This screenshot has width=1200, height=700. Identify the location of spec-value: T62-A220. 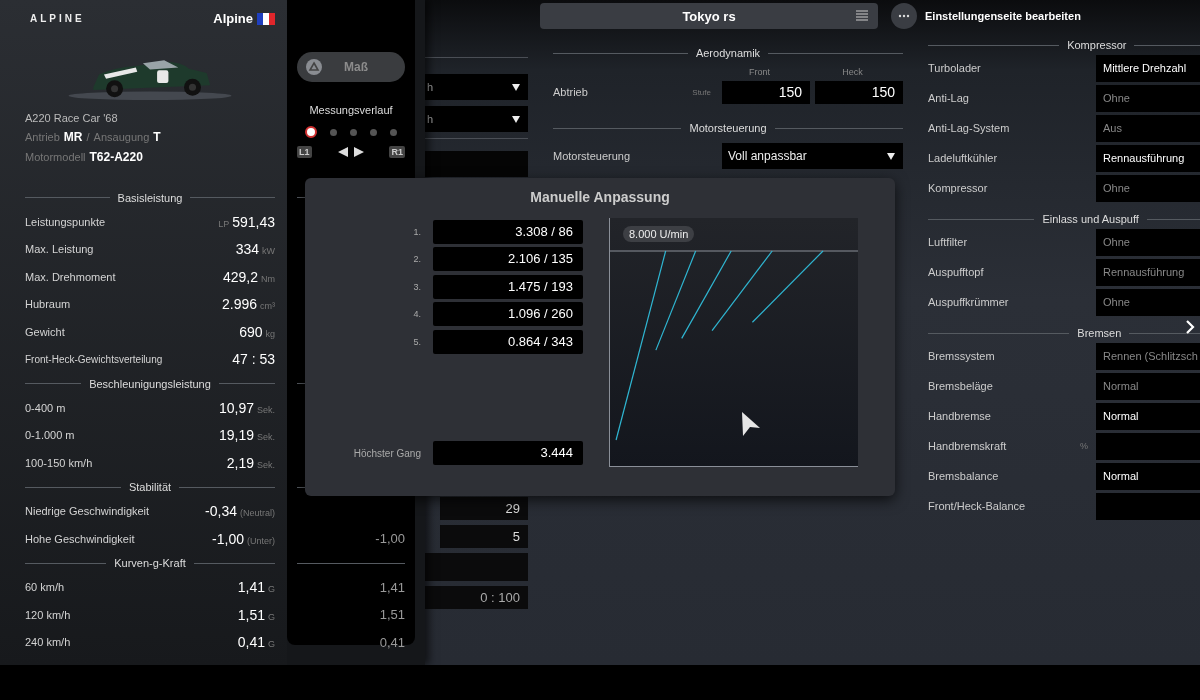
(116, 157).